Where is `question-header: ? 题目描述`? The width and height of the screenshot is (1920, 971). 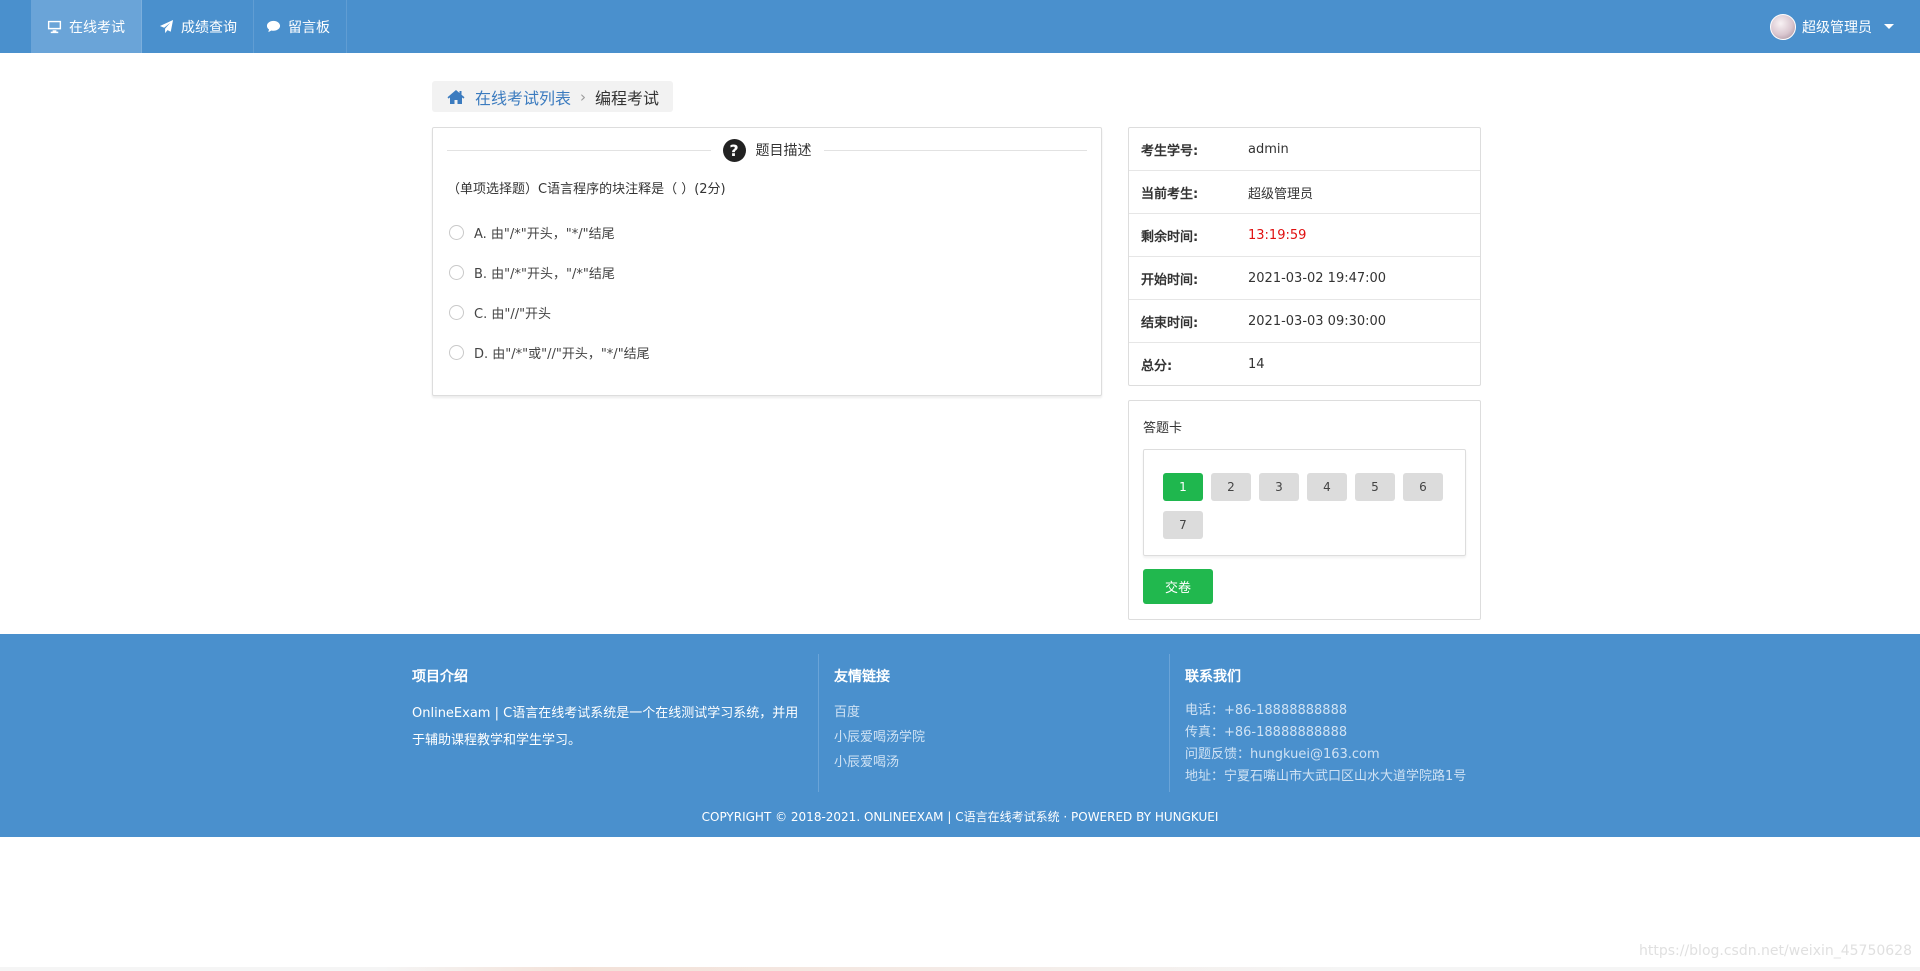
question-header: ? 题目描述 is located at coordinates (767, 150).